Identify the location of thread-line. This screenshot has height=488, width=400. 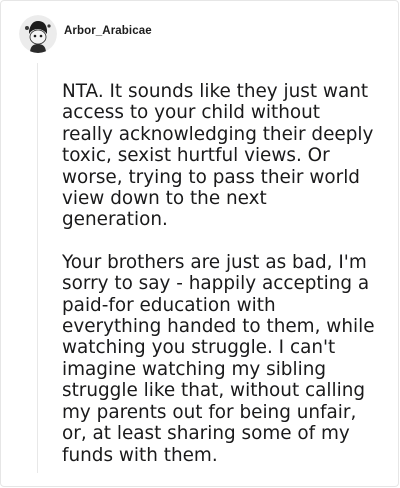
(37, 268).